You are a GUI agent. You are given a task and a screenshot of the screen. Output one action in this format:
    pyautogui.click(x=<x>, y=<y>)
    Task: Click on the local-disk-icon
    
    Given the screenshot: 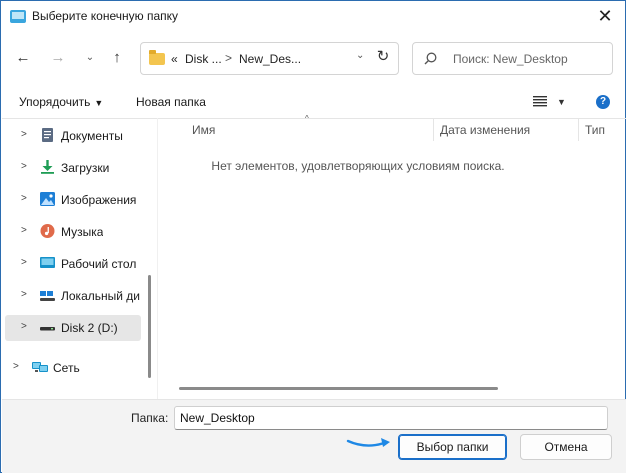 What is the action you would take?
    pyautogui.click(x=47, y=296)
    